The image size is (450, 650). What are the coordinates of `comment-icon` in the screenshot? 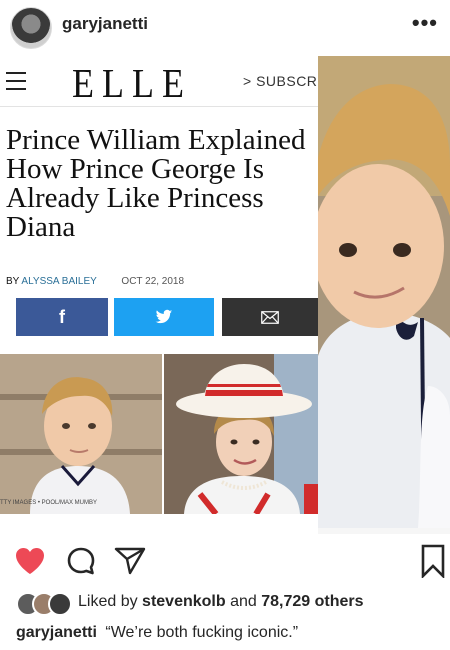 It's located at (81, 561).